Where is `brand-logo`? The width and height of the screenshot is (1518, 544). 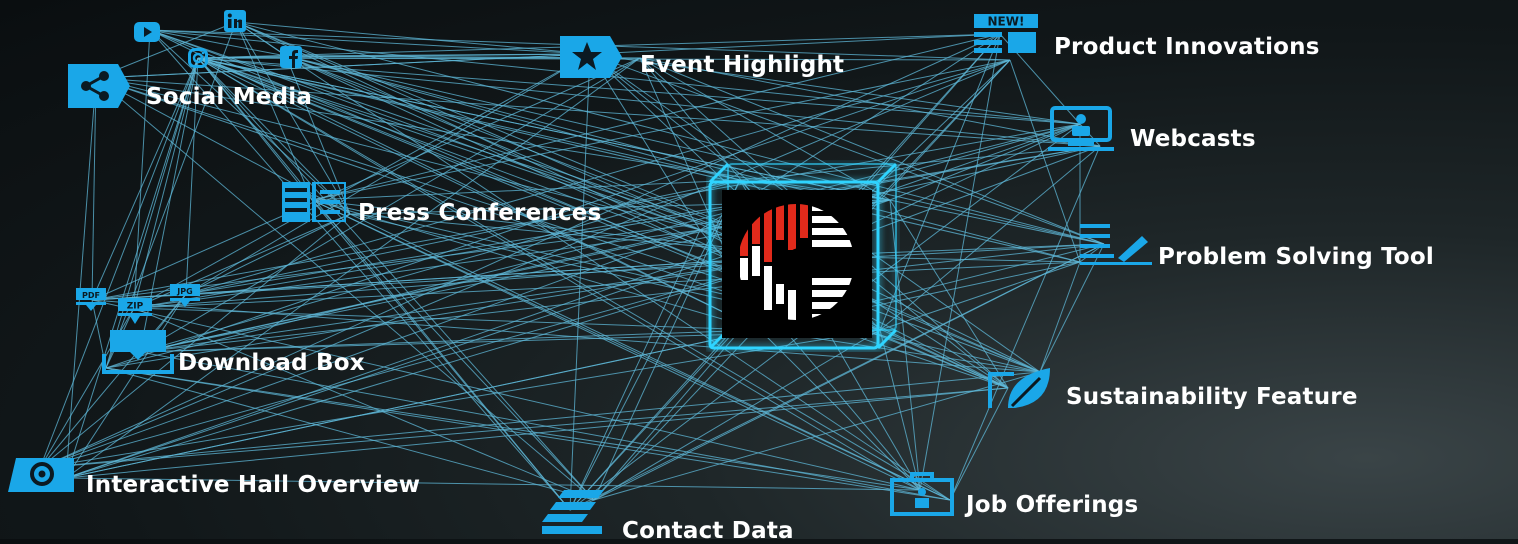 brand-logo is located at coordinates (803, 256).